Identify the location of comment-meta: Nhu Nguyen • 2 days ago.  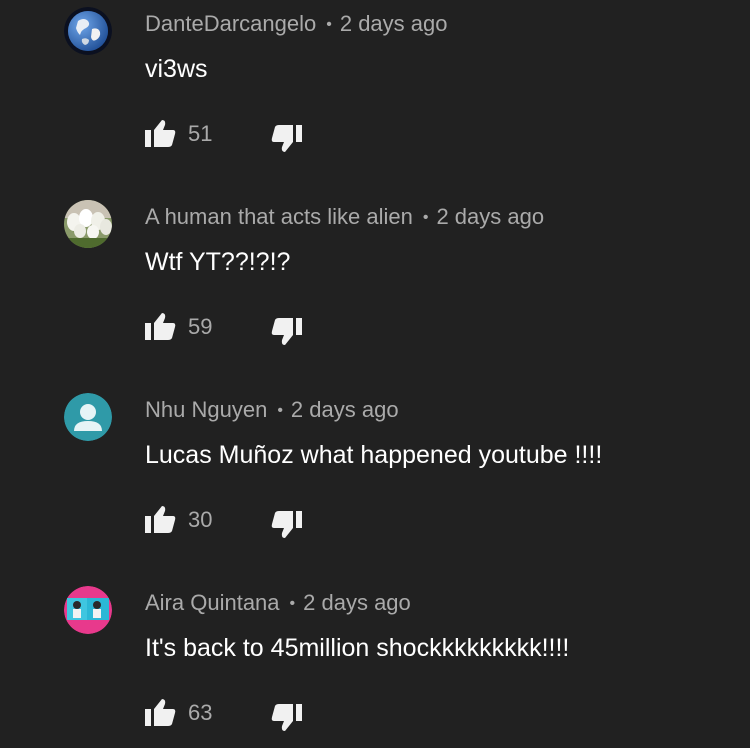
(272, 410).